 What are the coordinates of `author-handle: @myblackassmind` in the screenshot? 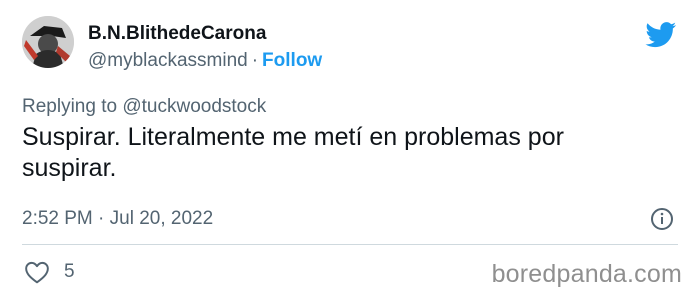 It's located at (168, 60).